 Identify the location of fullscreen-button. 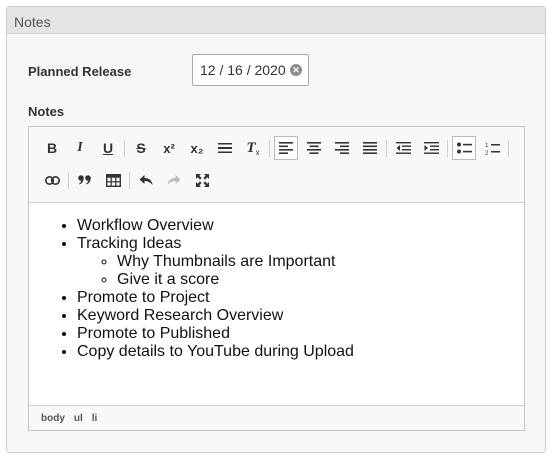
(202, 180).